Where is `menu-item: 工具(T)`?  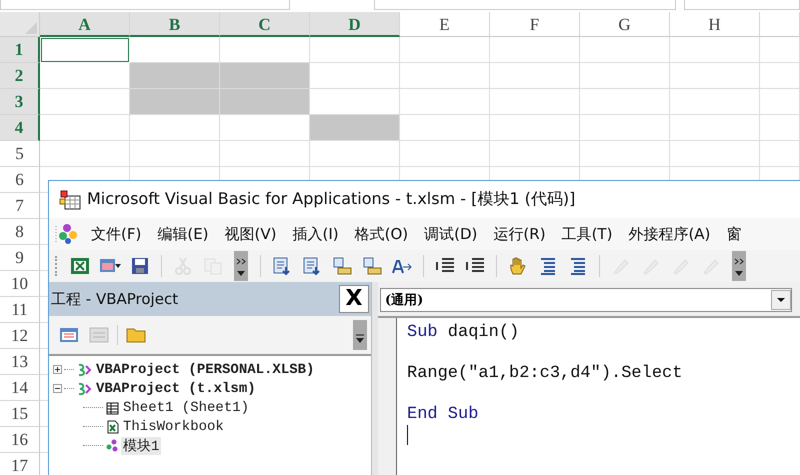
menu-item: 工具(T) is located at coordinates (587, 234).